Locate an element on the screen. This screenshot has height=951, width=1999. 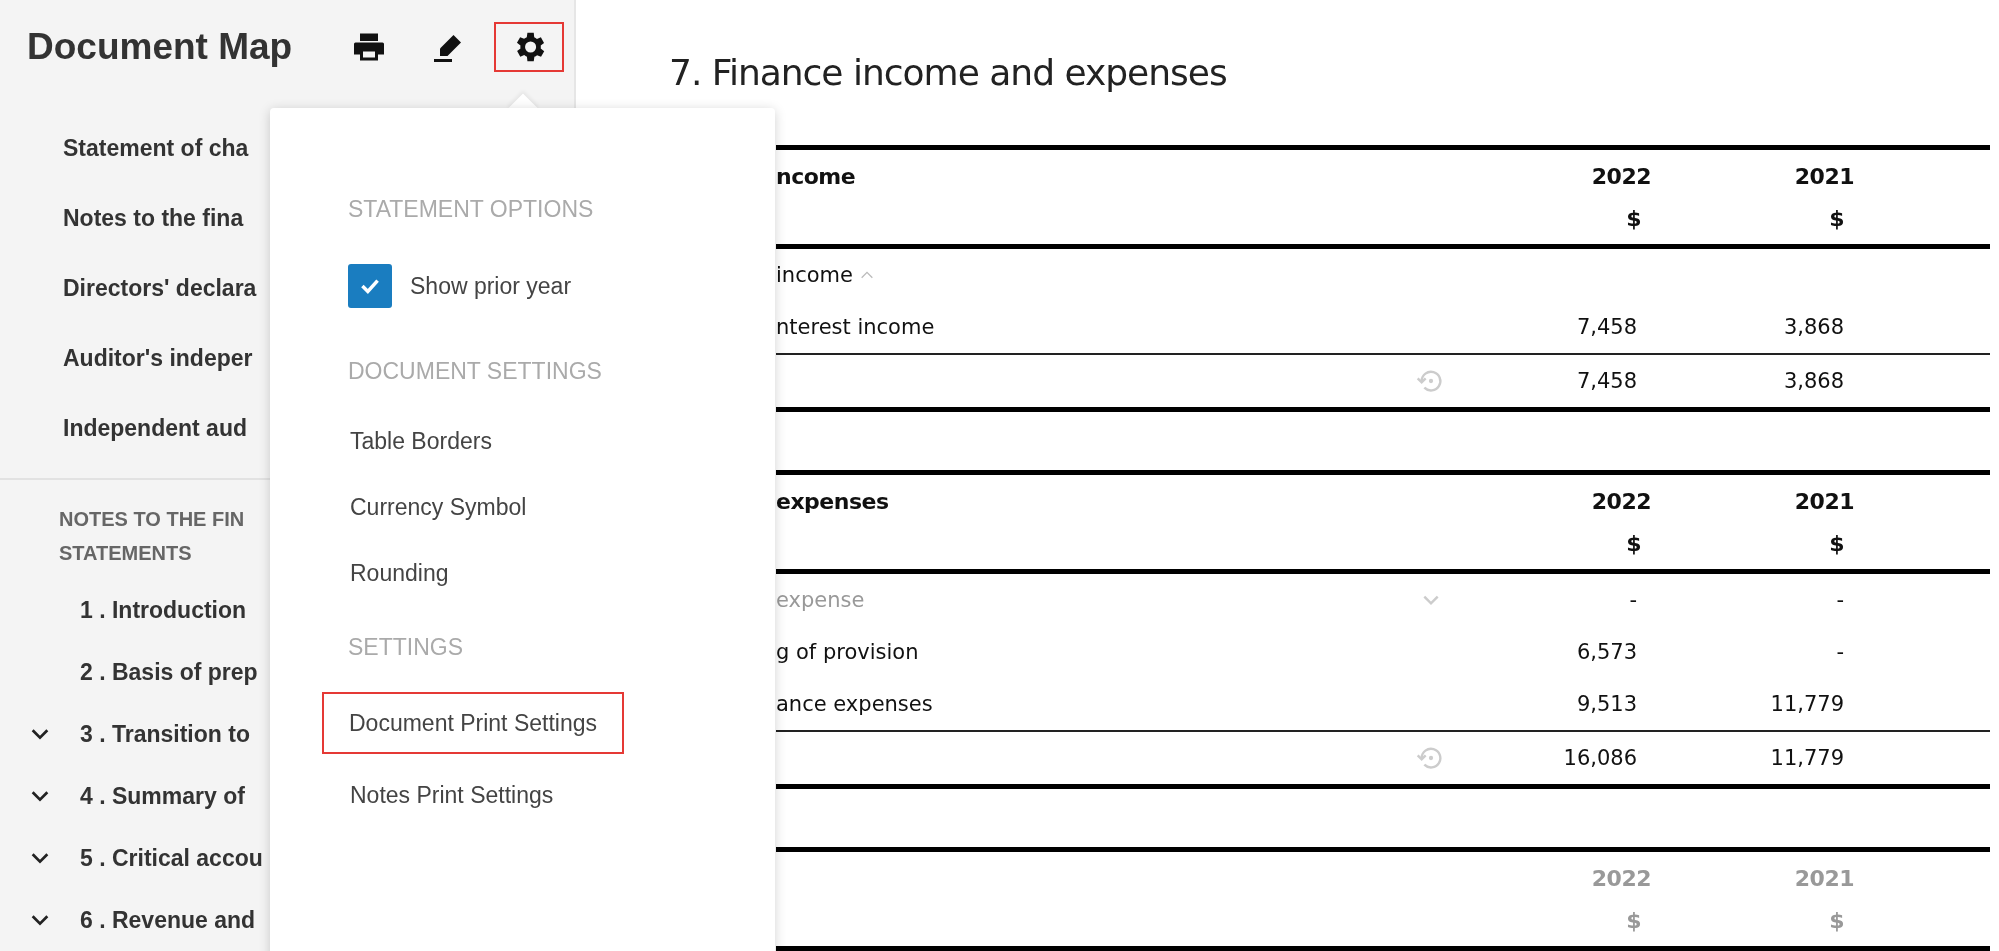
value-cell-text: 7,458 is located at coordinates (1606, 327).